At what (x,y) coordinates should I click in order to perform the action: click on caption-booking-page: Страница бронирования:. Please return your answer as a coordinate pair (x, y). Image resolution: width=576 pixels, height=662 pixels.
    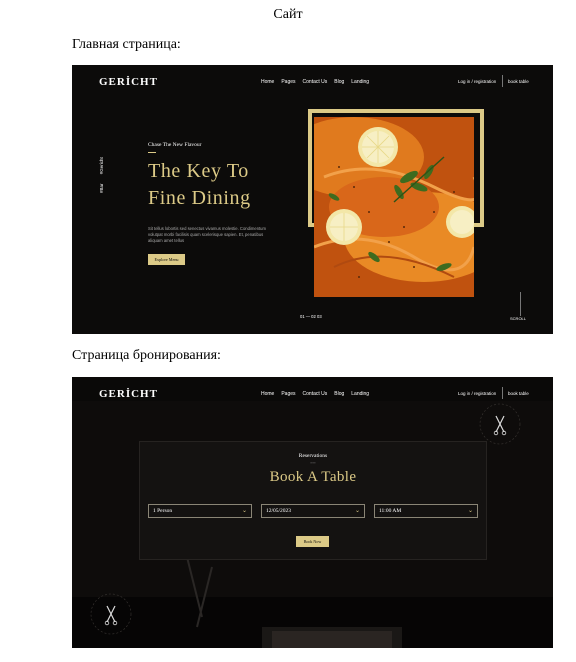
    Looking at the image, I should click on (146, 355).